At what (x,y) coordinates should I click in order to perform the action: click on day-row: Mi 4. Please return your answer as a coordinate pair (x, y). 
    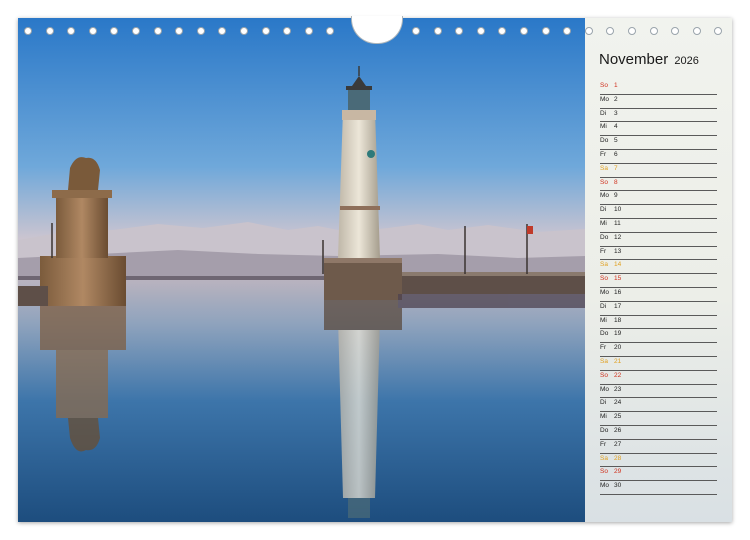
    Looking at the image, I should click on (658, 129).